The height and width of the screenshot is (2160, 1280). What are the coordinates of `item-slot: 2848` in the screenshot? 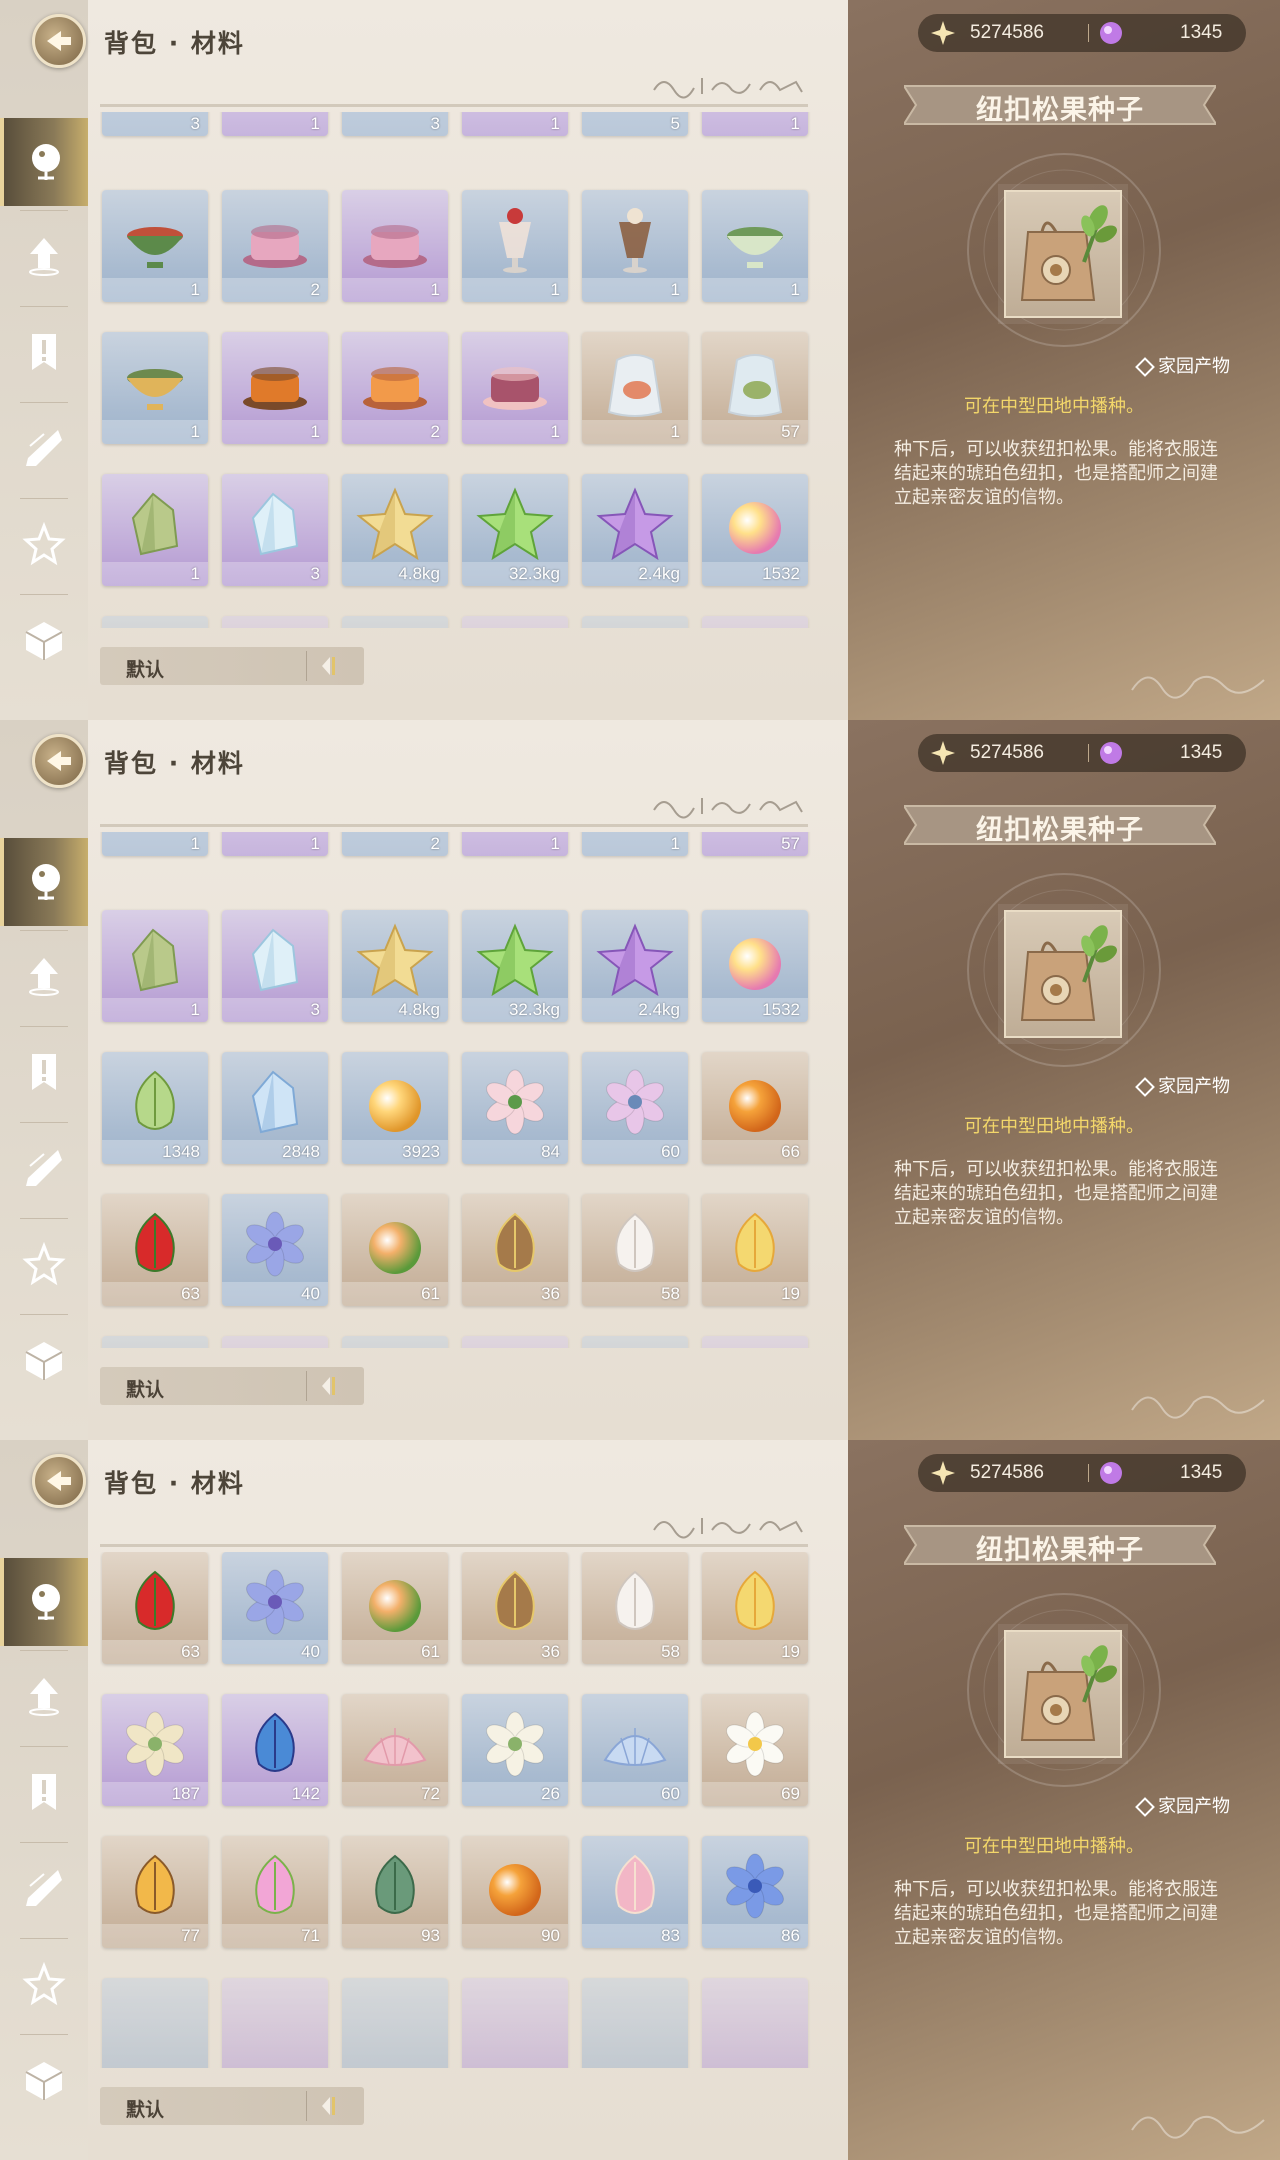 It's located at (275, 1108).